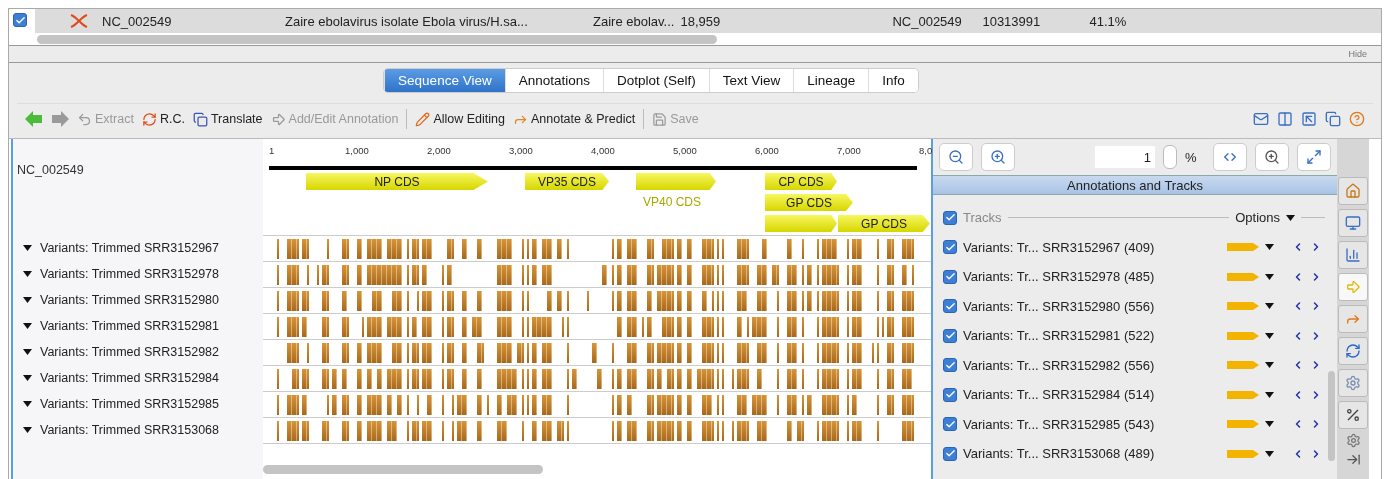 This screenshot has height=479, width=1390. What do you see at coordinates (130, 300) in the screenshot?
I see `track-label: Variants: Trimmed SRR3152980` at bounding box center [130, 300].